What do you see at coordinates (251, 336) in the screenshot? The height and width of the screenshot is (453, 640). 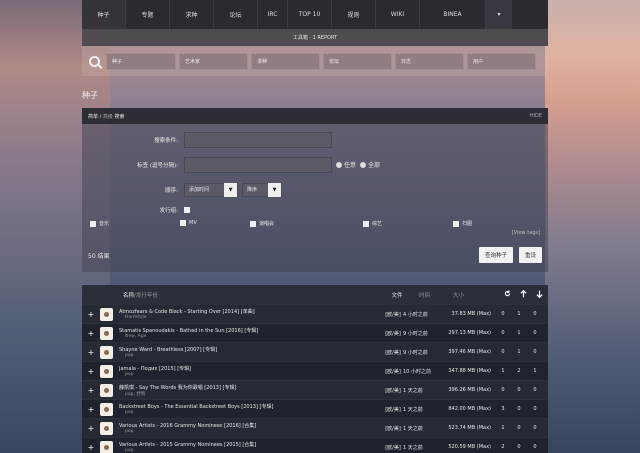 I see `torrent-tags: New, Age` at bounding box center [251, 336].